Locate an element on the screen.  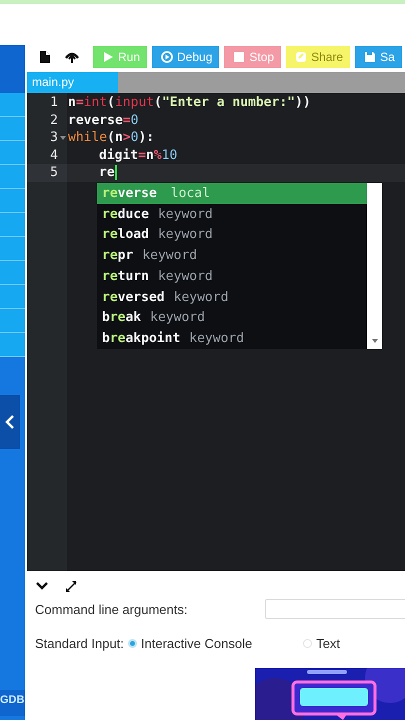
line-number: 2 is located at coordinates (54, 120).